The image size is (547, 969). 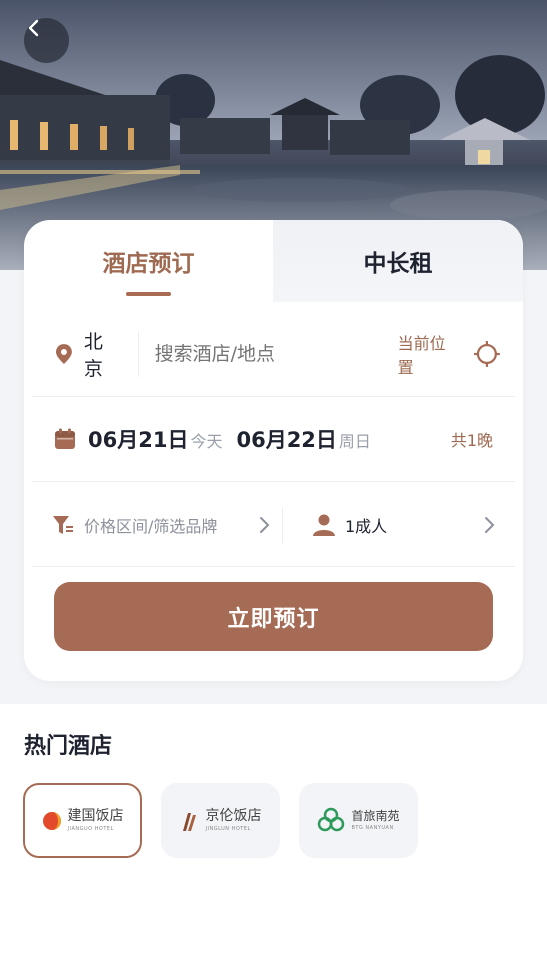 I want to click on filter-icon, so click(x=63, y=525).